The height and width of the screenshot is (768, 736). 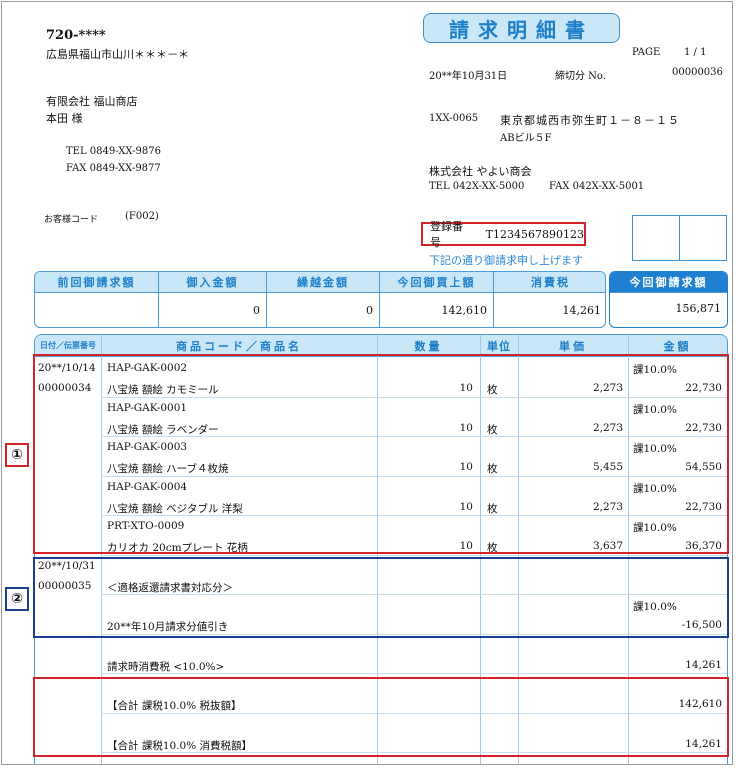 I want to click on summary-value-payment: 0, so click(x=256, y=310).